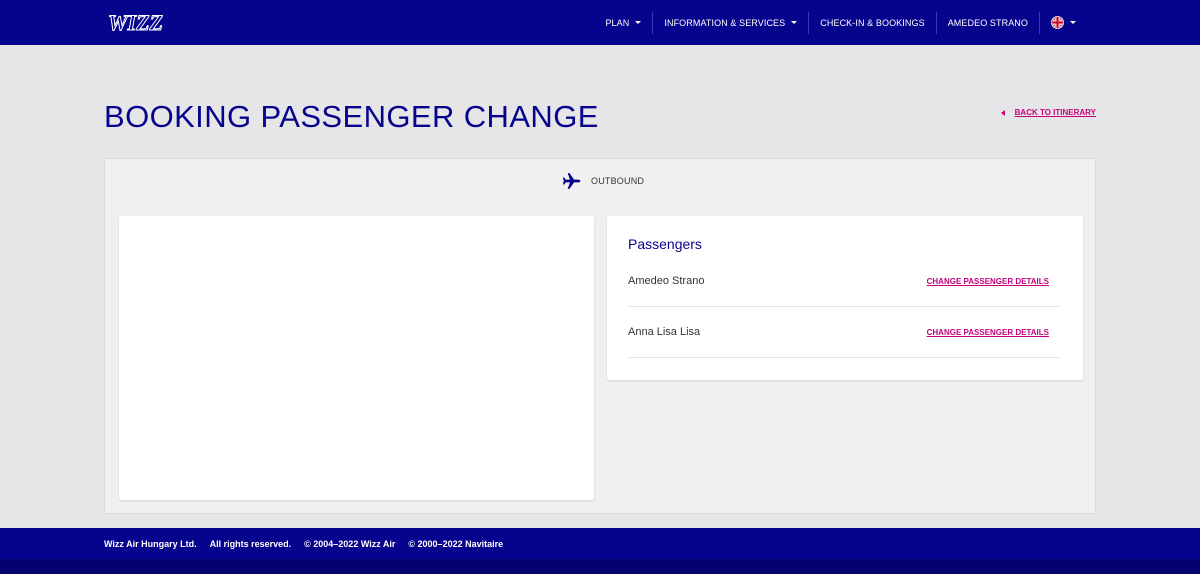  Describe the element at coordinates (350, 544) in the screenshot. I see `footer-copyright-wizz: © 2004–2022 Wizz Air` at that location.